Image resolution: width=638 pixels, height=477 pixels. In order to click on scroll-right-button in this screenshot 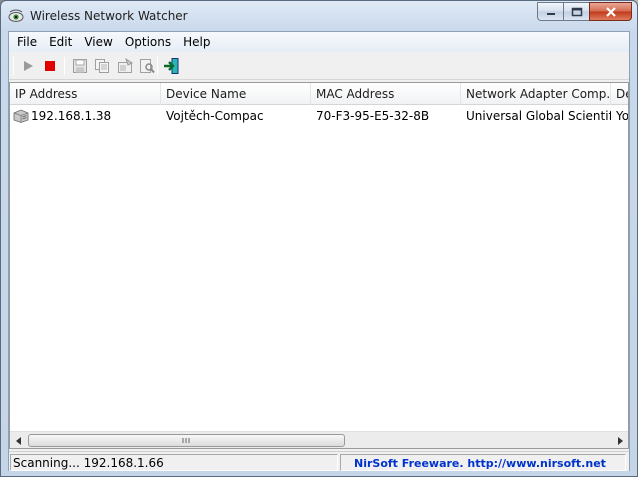, I will do `click(619, 440)`.